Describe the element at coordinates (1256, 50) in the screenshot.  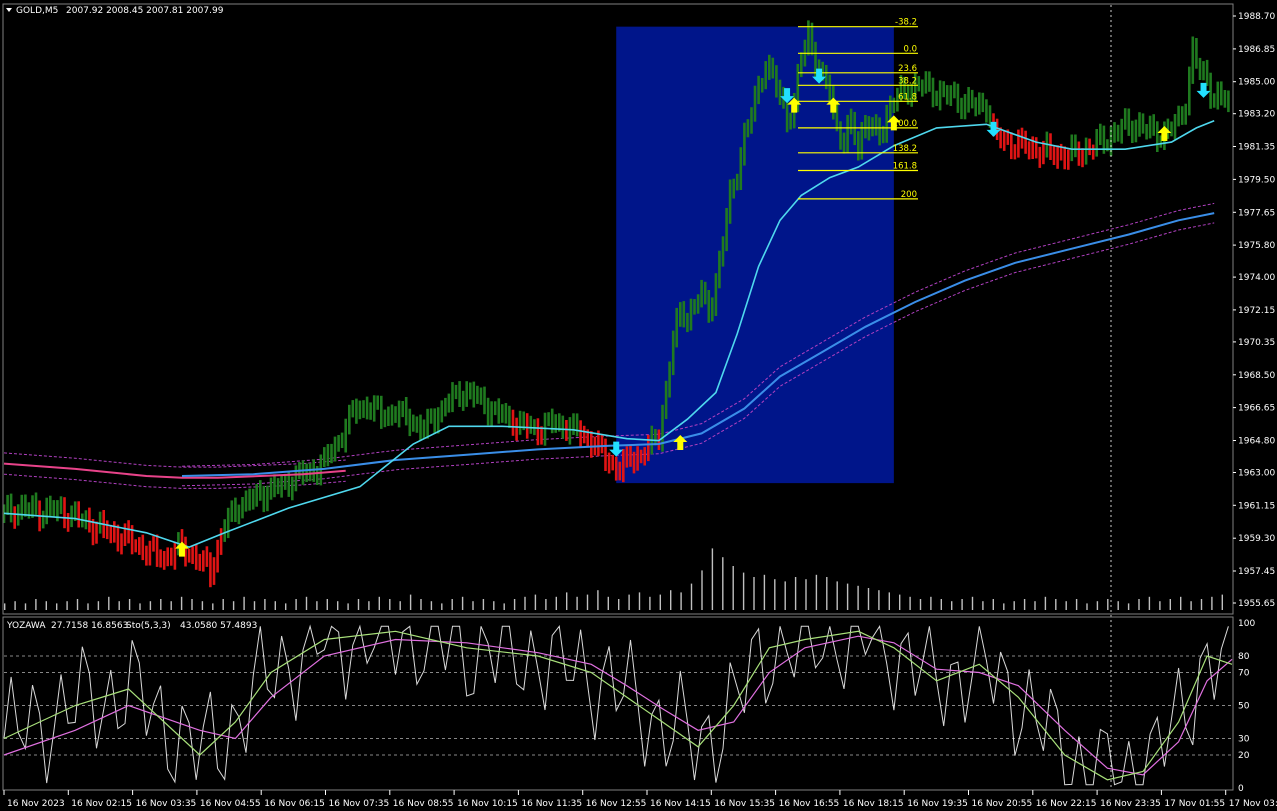
I see `price-tick-label: 1986.85` at that location.